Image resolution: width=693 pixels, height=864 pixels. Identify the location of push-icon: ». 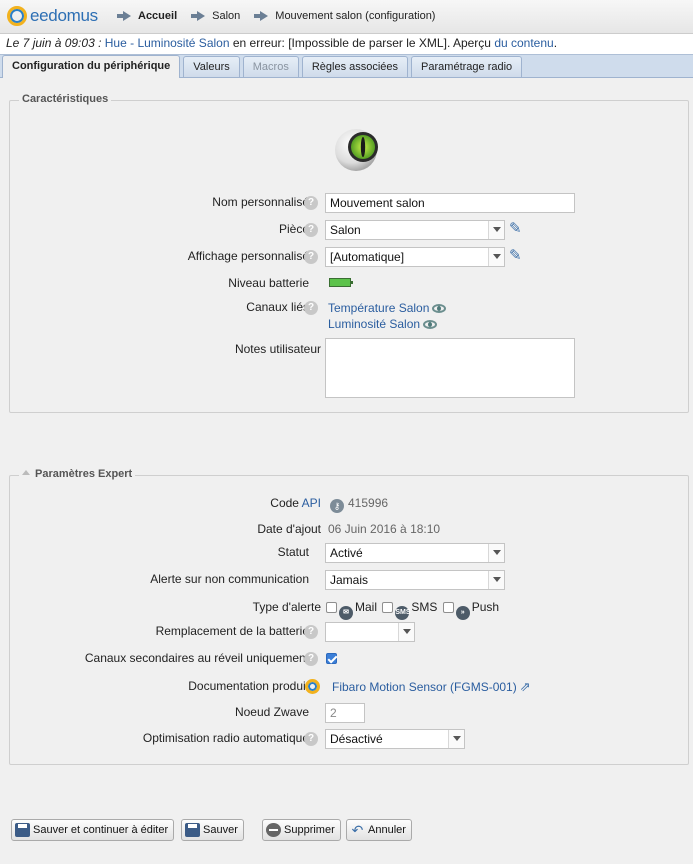
(462, 613).